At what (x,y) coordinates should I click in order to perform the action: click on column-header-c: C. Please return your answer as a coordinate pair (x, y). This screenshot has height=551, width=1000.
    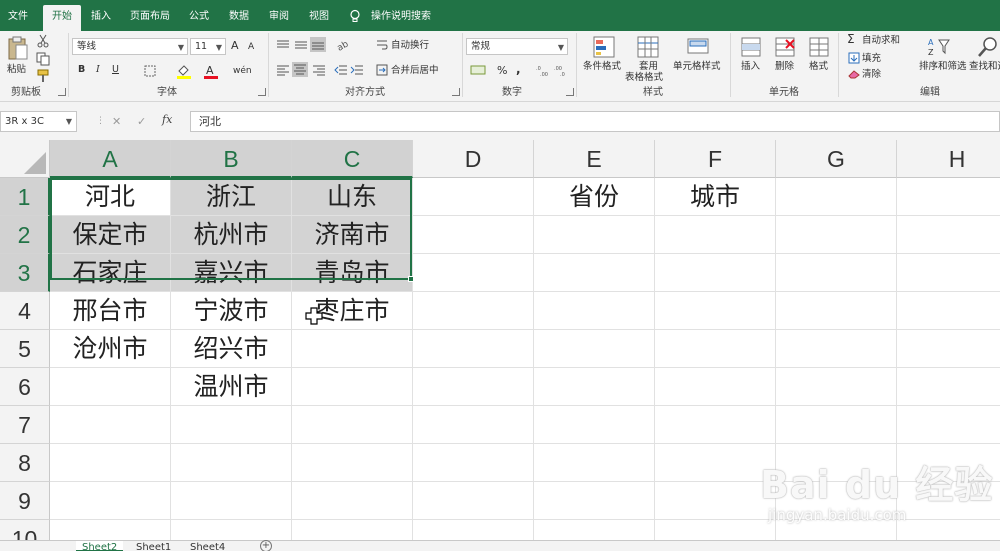
    Looking at the image, I should click on (352, 159).